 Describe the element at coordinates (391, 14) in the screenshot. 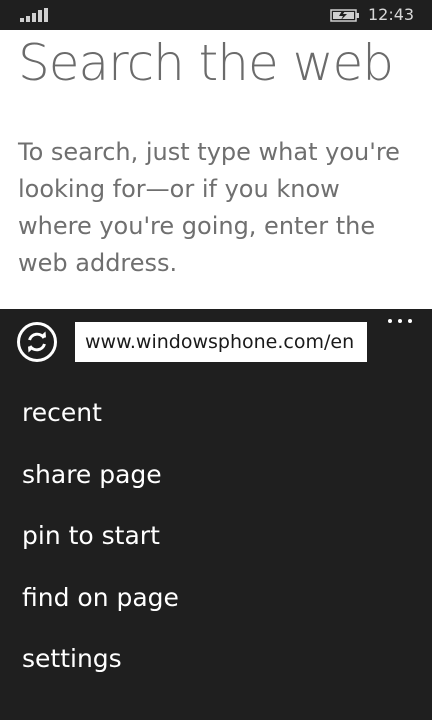

I see `status-time: 12:43` at that location.